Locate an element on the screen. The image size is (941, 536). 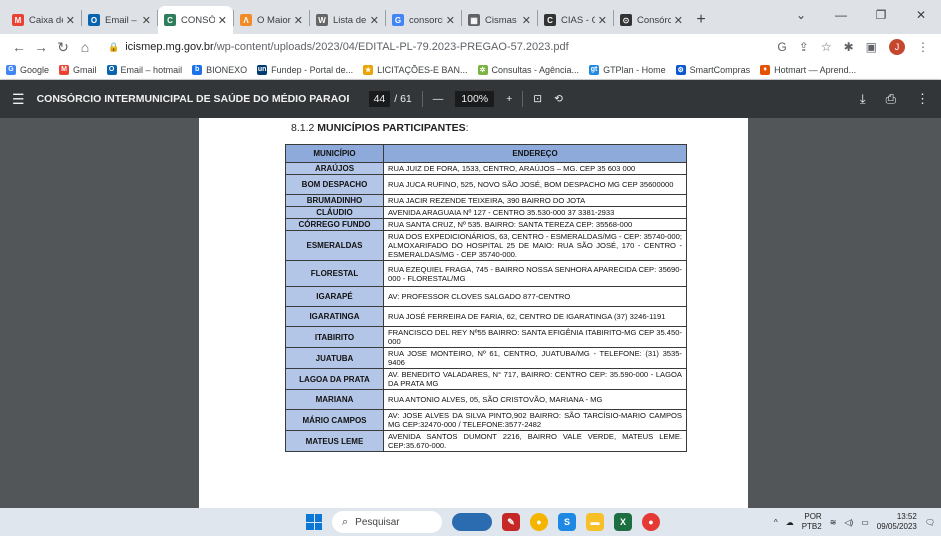
excel-icon: X is located at coordinates (623, 522).